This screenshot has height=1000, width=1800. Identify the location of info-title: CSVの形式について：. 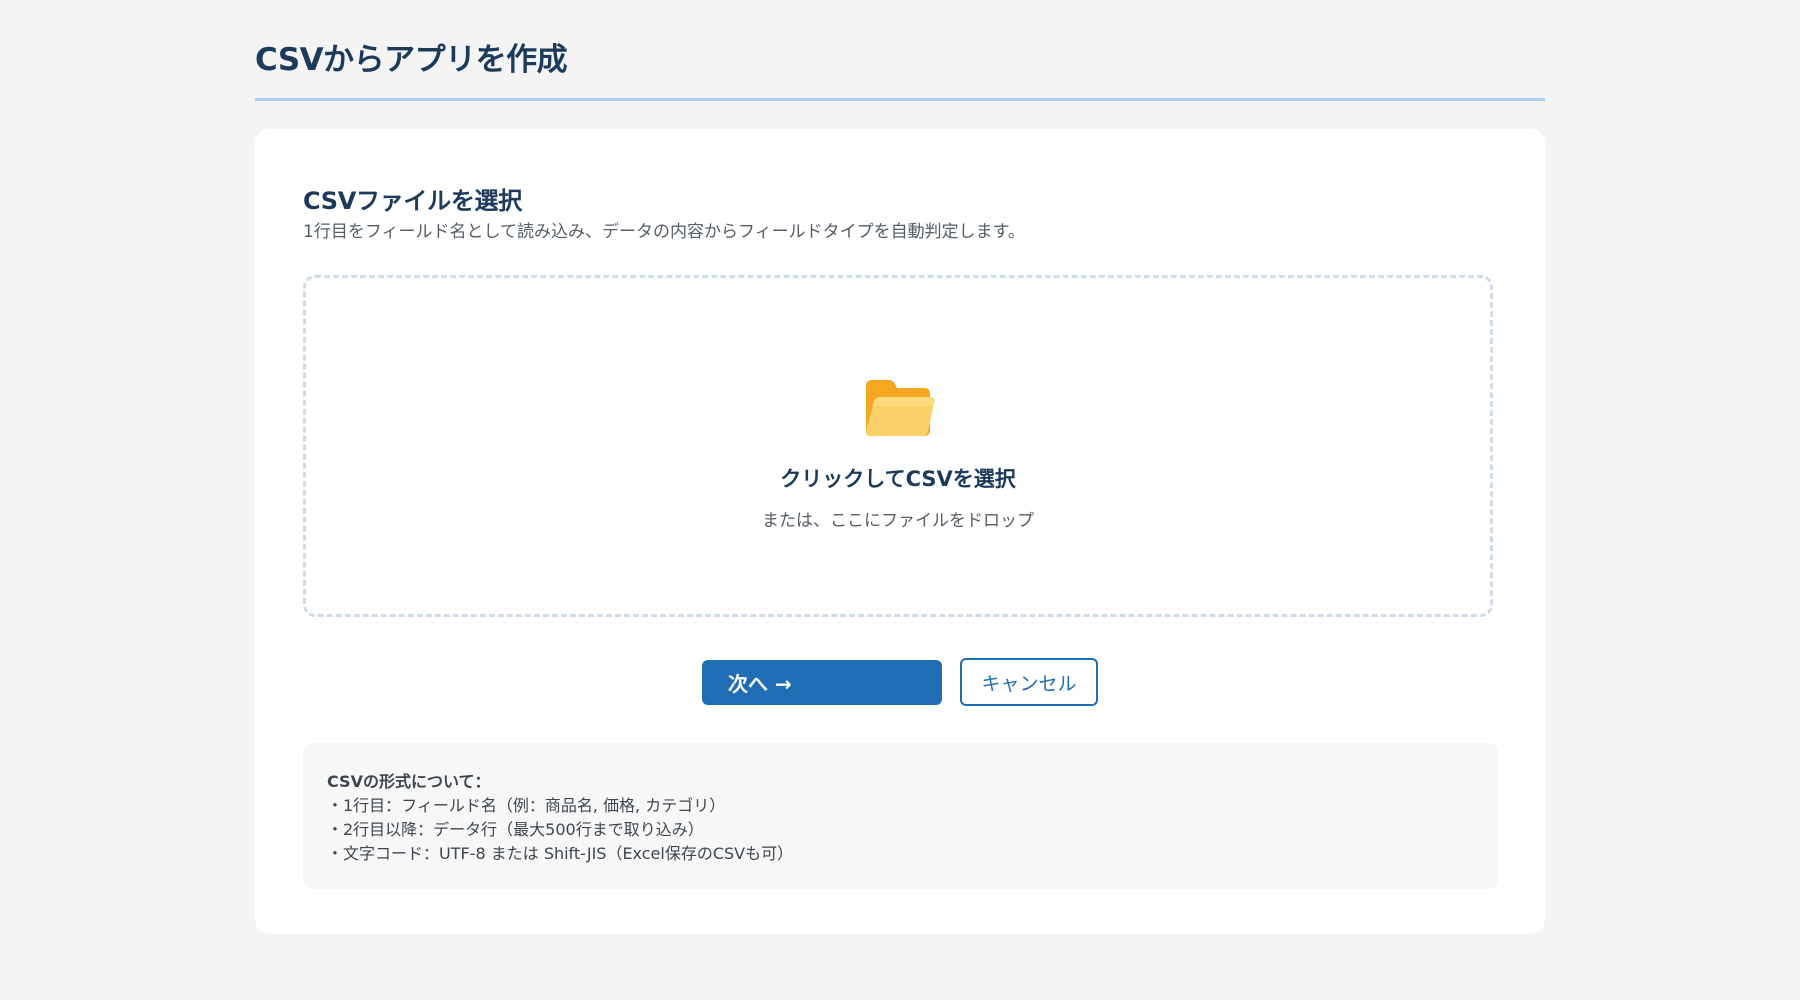
(409, 781).